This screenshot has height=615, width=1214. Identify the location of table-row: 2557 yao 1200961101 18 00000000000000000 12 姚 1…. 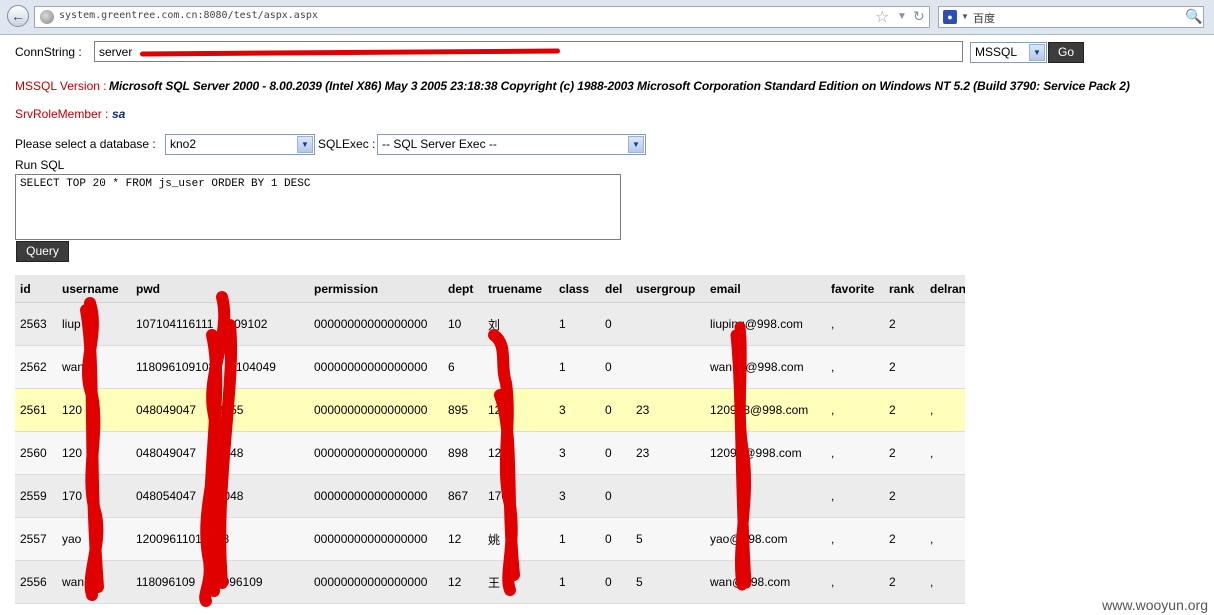
(490, 539).